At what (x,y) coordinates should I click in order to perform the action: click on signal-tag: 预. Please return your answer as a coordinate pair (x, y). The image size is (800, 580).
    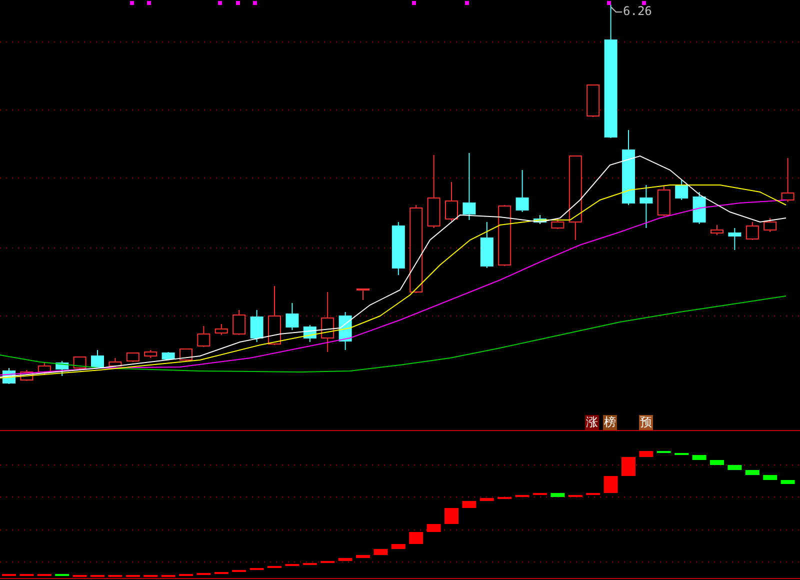
    Looking at the image, I should click on (646, 422).